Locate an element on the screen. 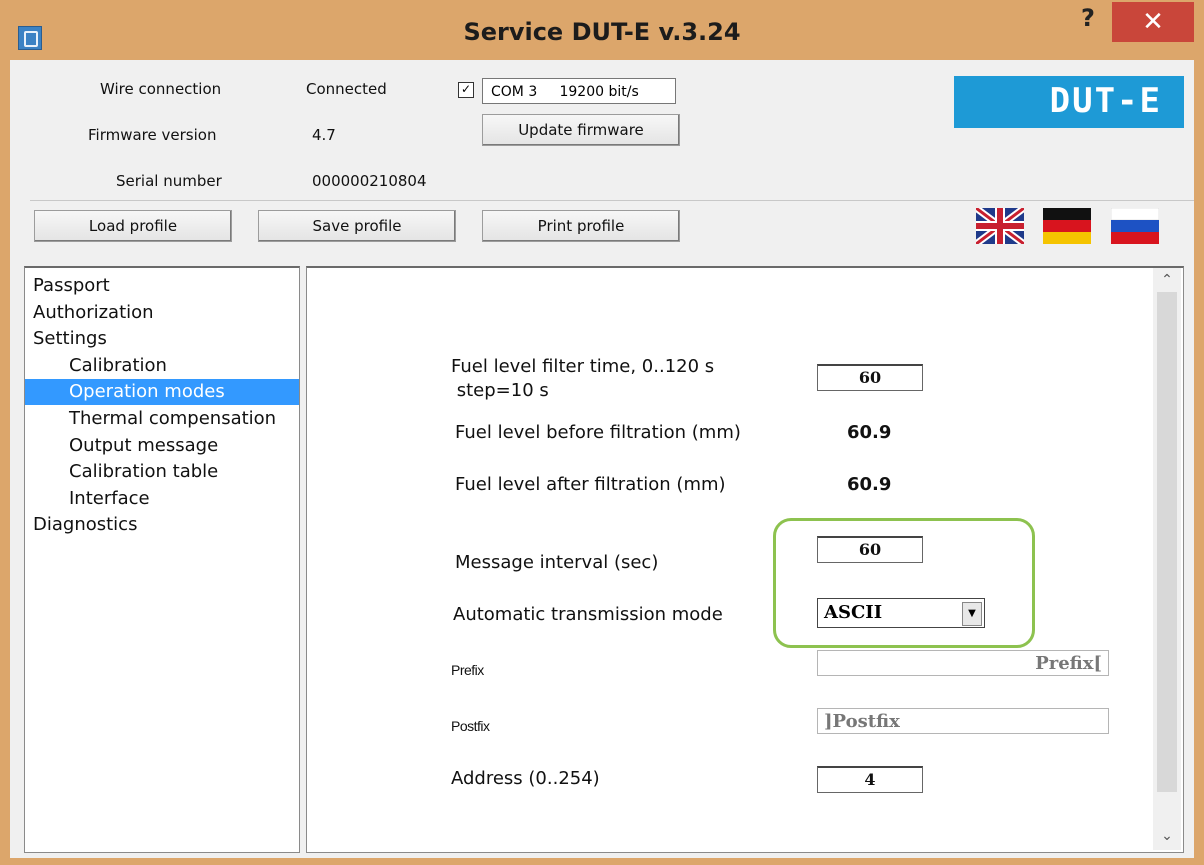 The image size is (1204, 865). tree-item-thermal-compensation: Thermal compensation is located at coordinates (172, 419).